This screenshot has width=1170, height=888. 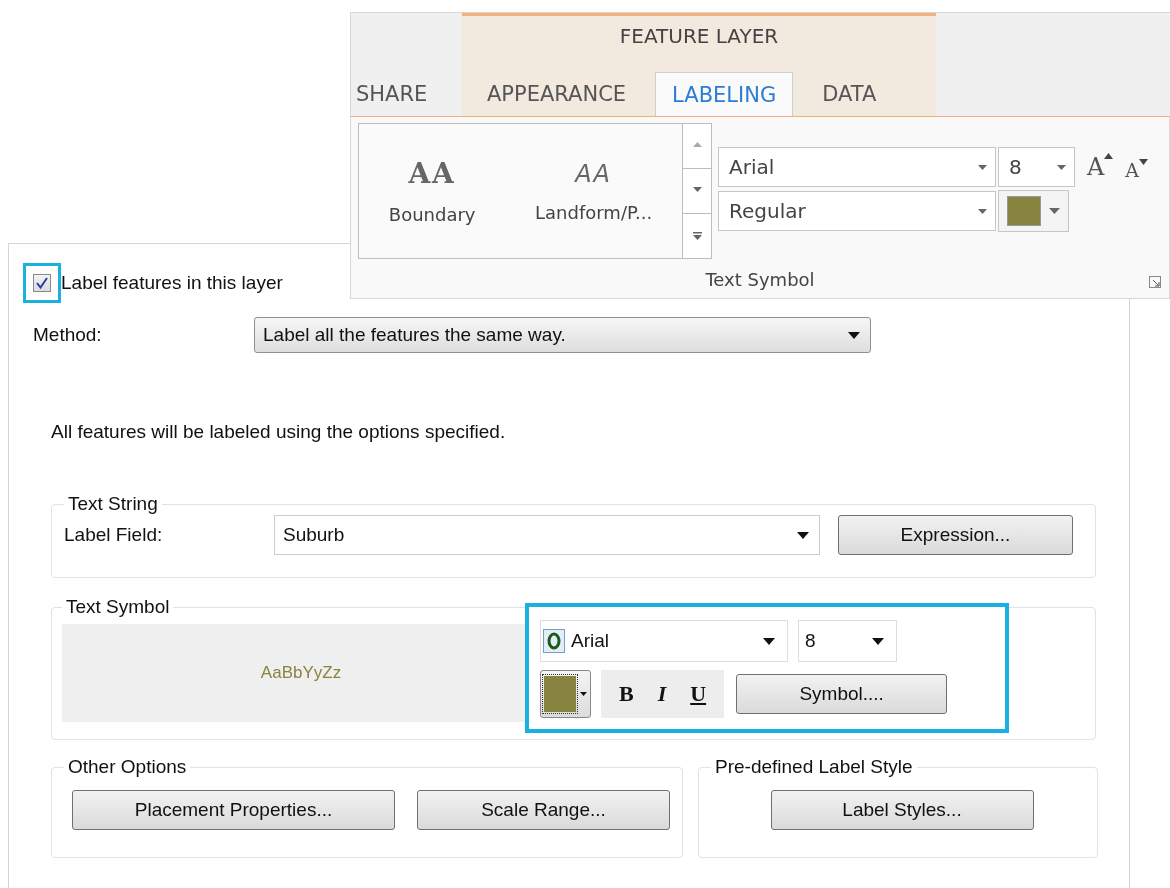 What do you see at coordinates (557, 93) in the screenshot?
I see `ribbon-tab: APPEARANCE` at bounding box center [557, 93].